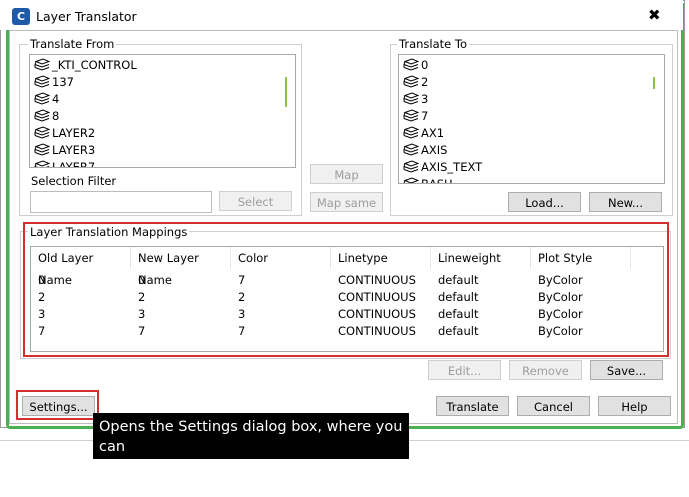 The image size is (689, 497). I want to click on layer-name: 4, so click(56, 99).